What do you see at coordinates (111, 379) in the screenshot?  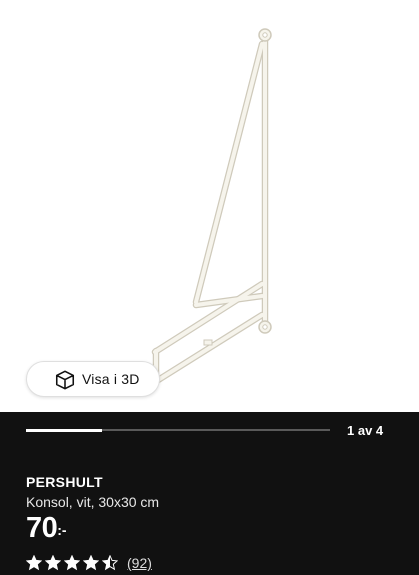 I see `view-in-3d-label: Visa i 3D` at bounding box center [111, 379].